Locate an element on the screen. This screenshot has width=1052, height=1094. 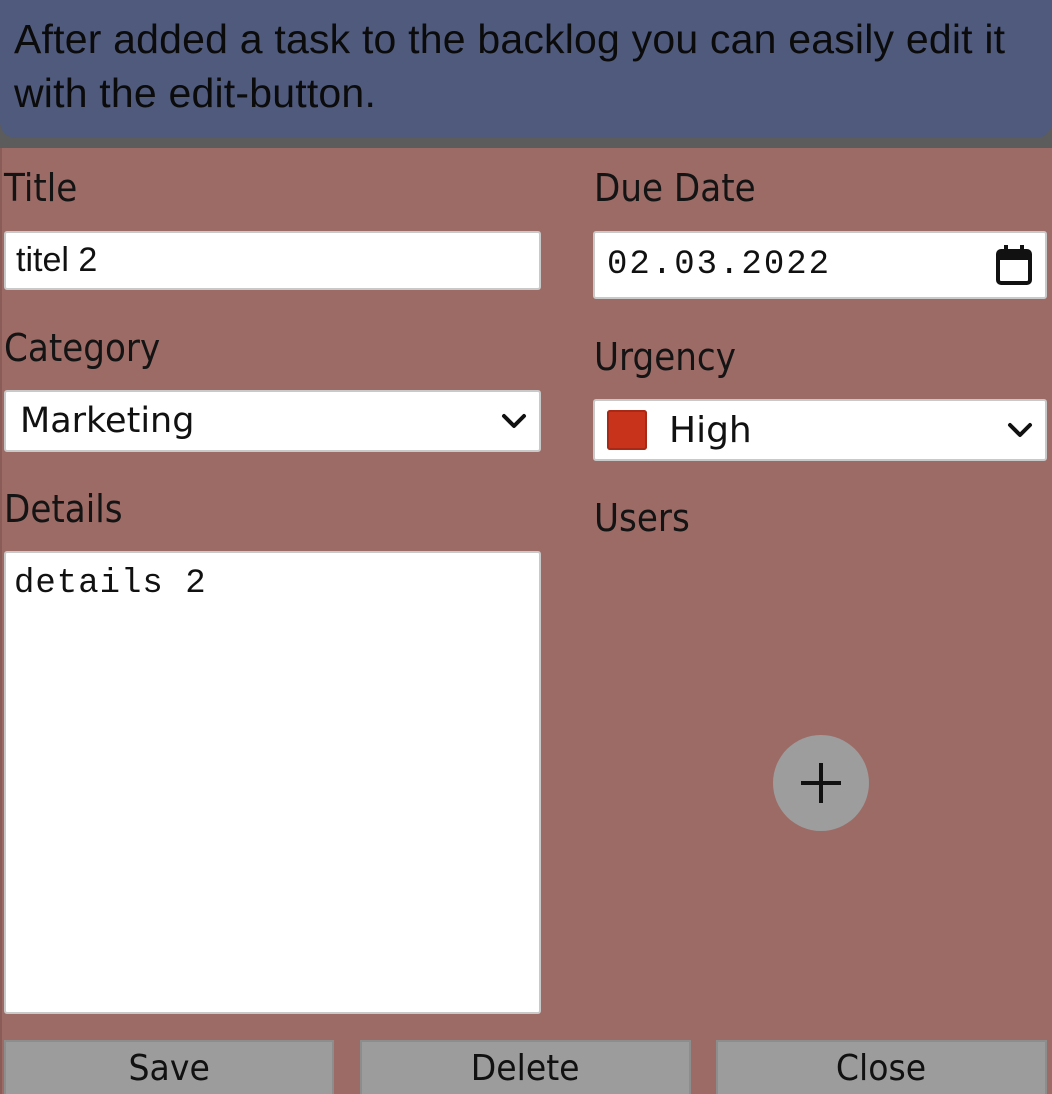
category-select: Marketing is located at coordinates (272, 421).